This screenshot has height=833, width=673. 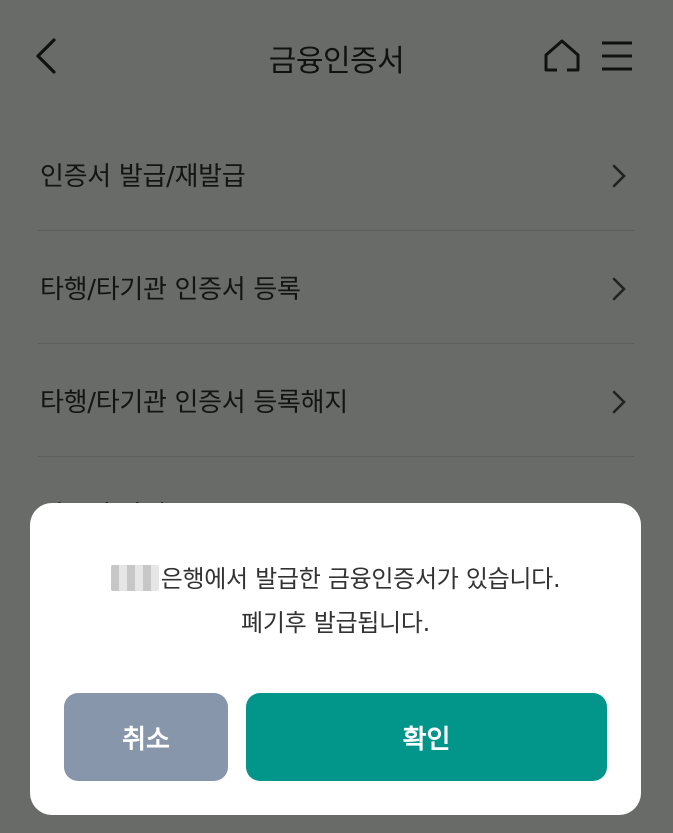 What do you see at coordinates (617, 56) in the screenshot?
I see `hamburger-menu-icon` at bounding box center [617, 56].